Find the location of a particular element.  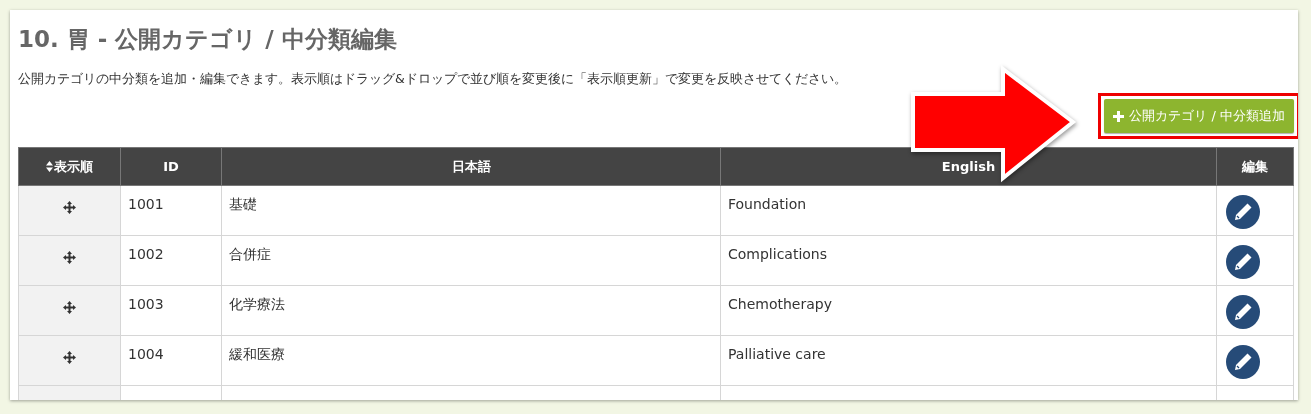

japanese-name-cell: 緩和医療 is located at coordinates (257, 355).